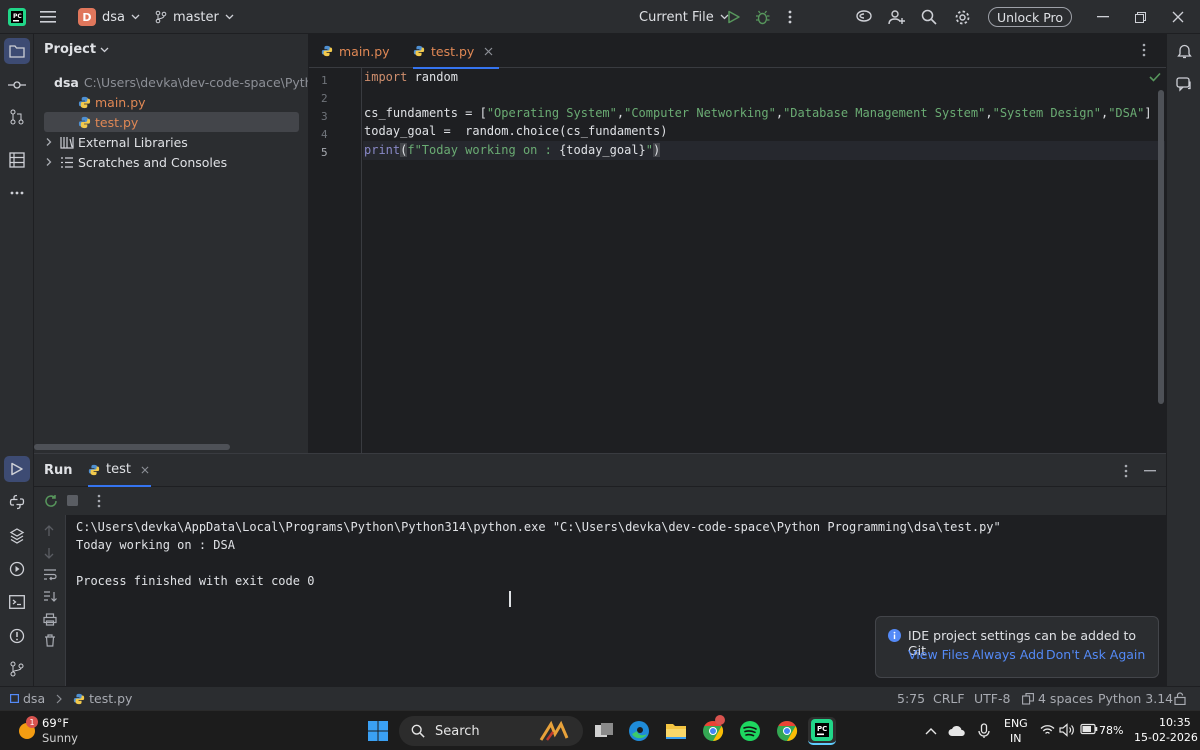  Describe the element at coordinates (1089, 729) in the screenshot. I see `battery-icon` at that location.